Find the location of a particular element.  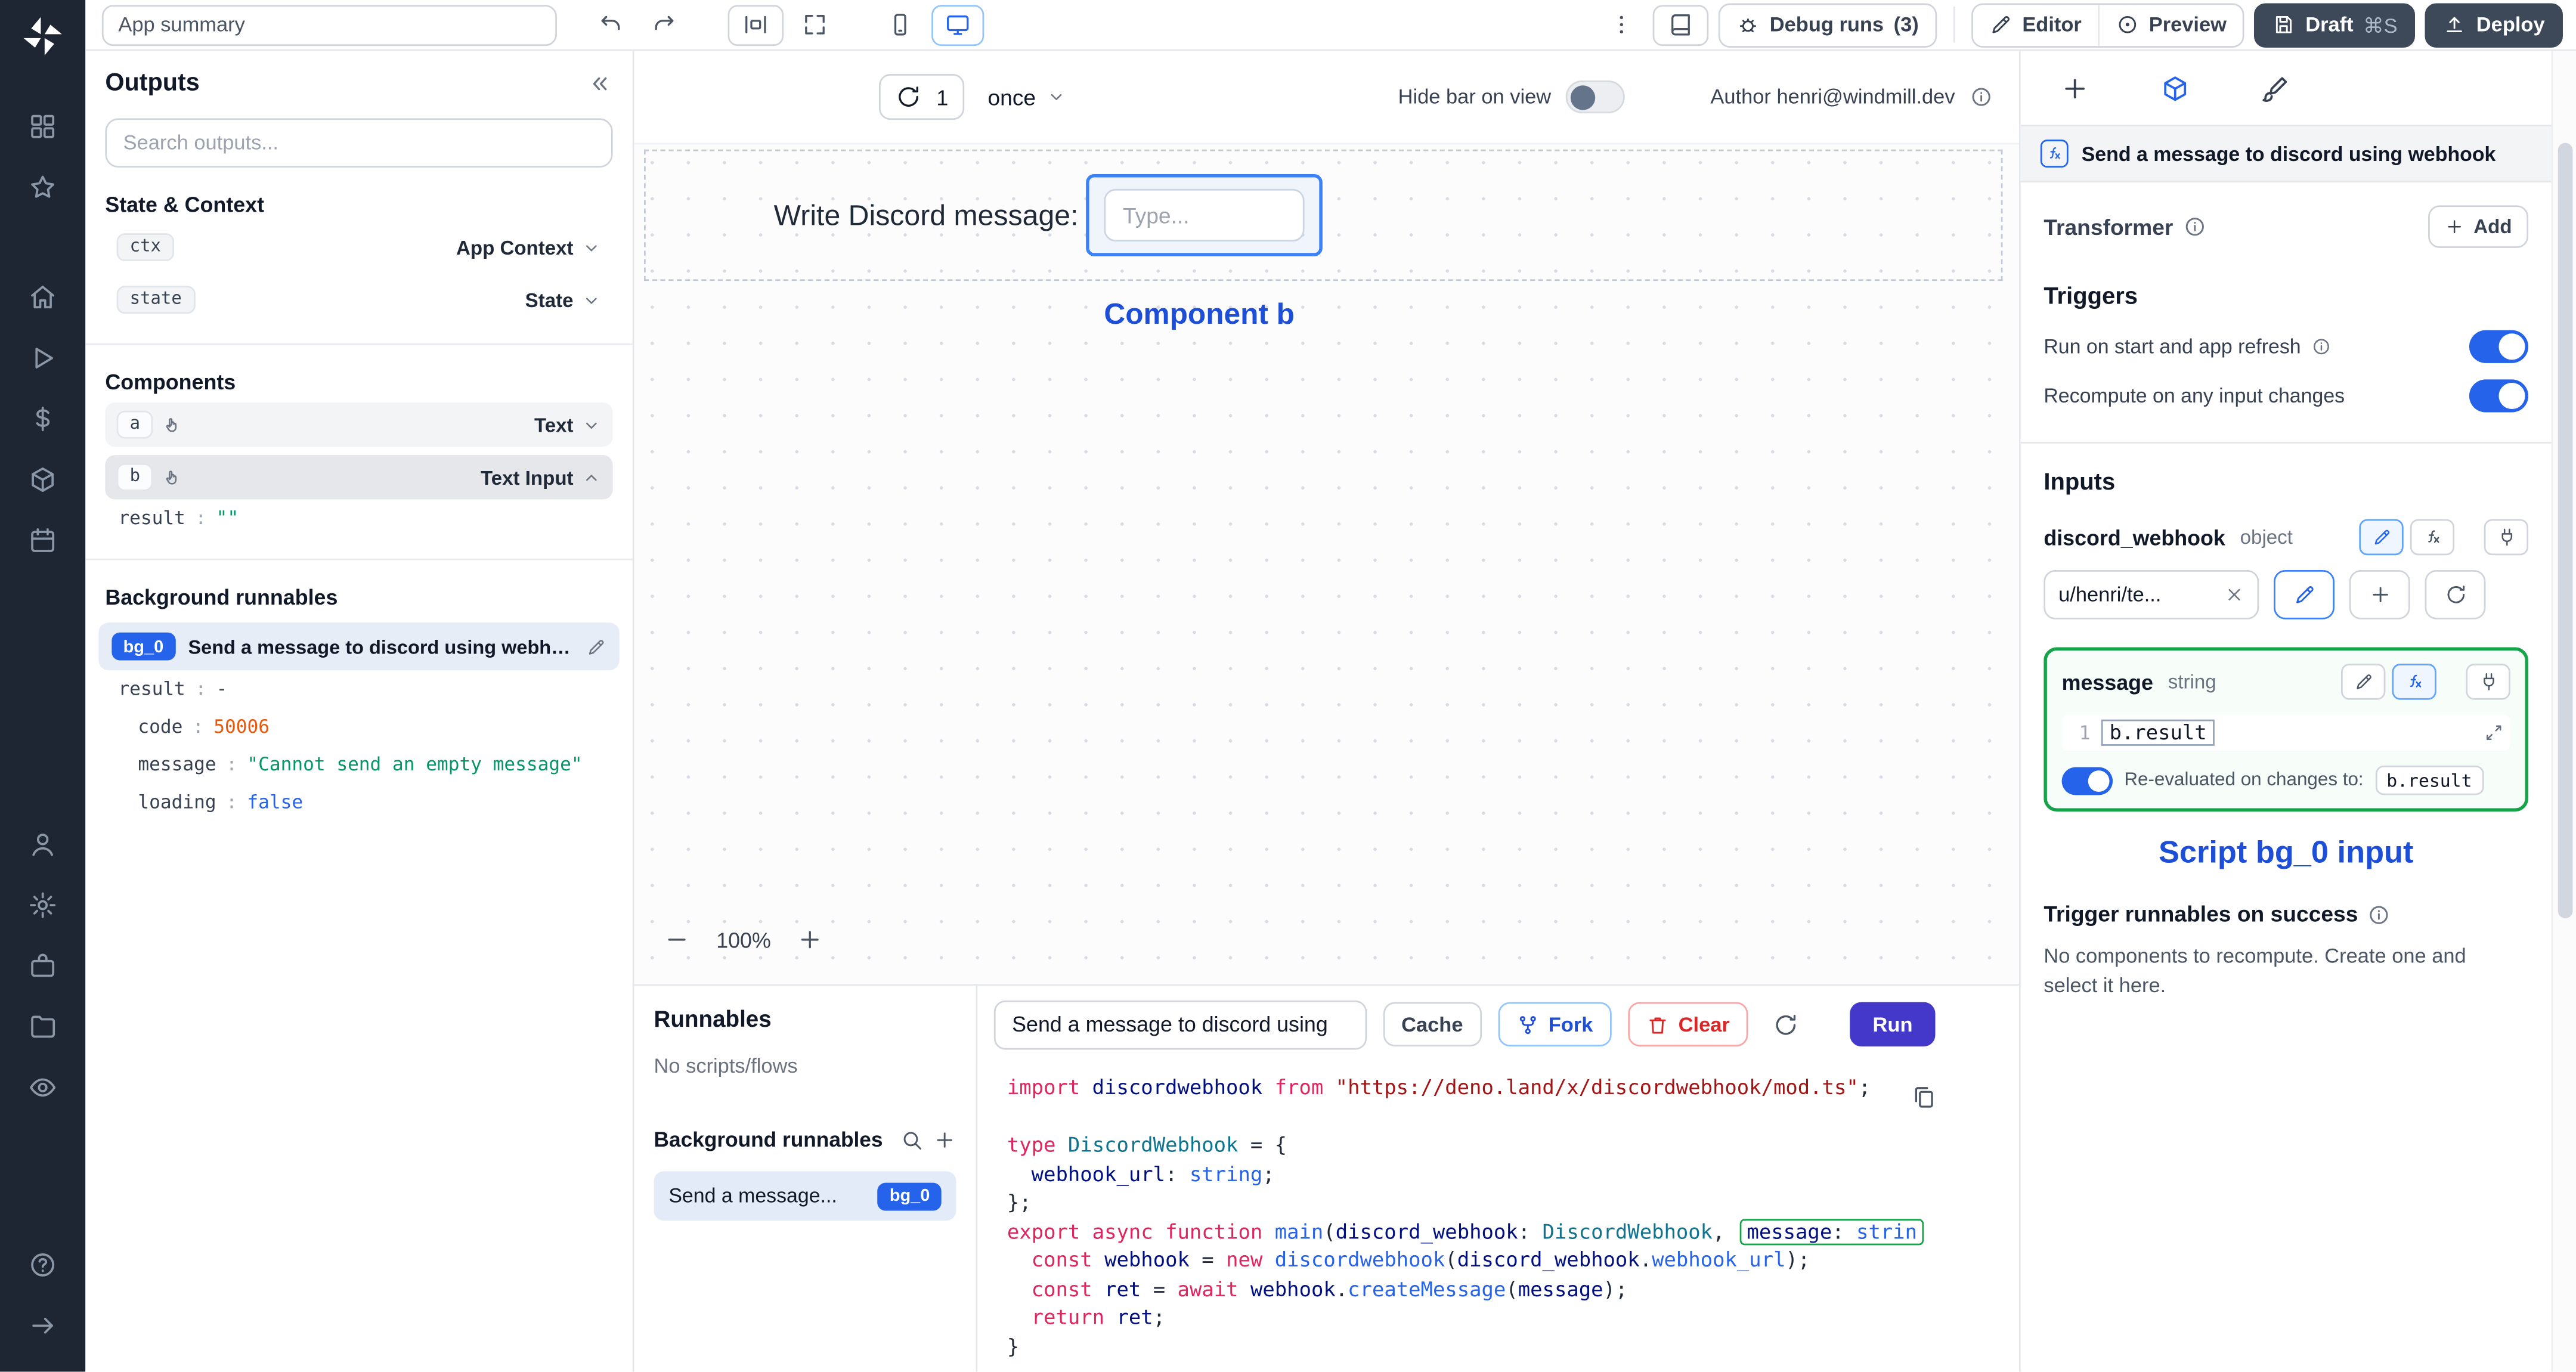

windmill-logo is located at coordinates (43, 36).